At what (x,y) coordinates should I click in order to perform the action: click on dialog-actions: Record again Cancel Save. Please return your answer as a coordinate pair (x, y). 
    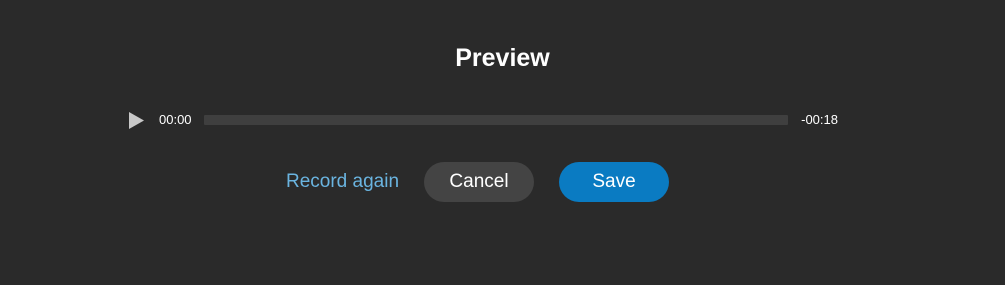
    Looking at the image, I should click on (502, 182).